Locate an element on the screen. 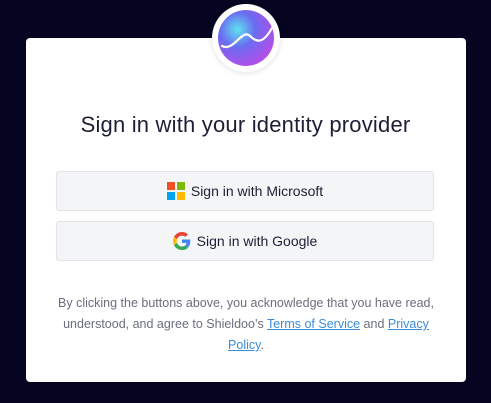 The height and width of the screenshot is (403, 491). microsoft-button-label: Sign in with Microsoft is located at coordinates (257, 191).